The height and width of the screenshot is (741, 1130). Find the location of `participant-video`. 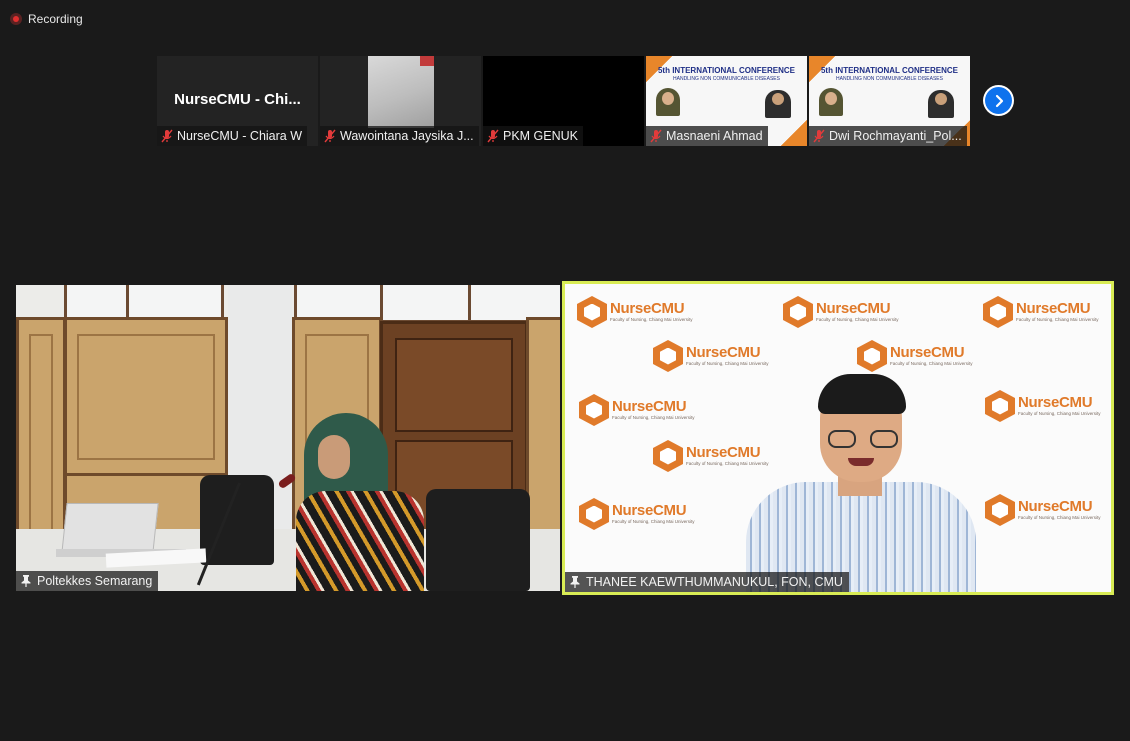

participant-video is located at coordinates (401, 92).